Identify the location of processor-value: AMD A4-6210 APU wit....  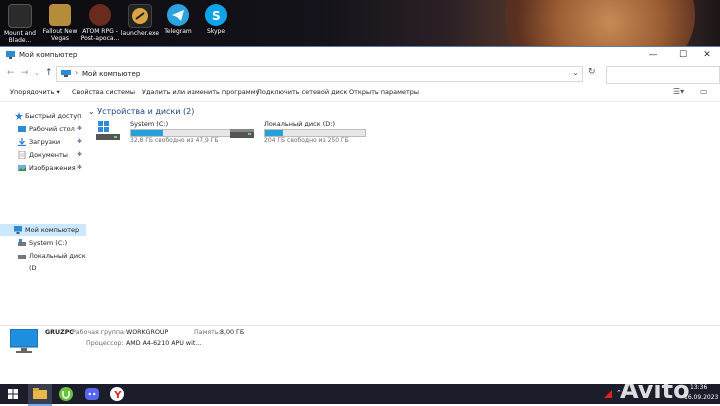
(164, 343).